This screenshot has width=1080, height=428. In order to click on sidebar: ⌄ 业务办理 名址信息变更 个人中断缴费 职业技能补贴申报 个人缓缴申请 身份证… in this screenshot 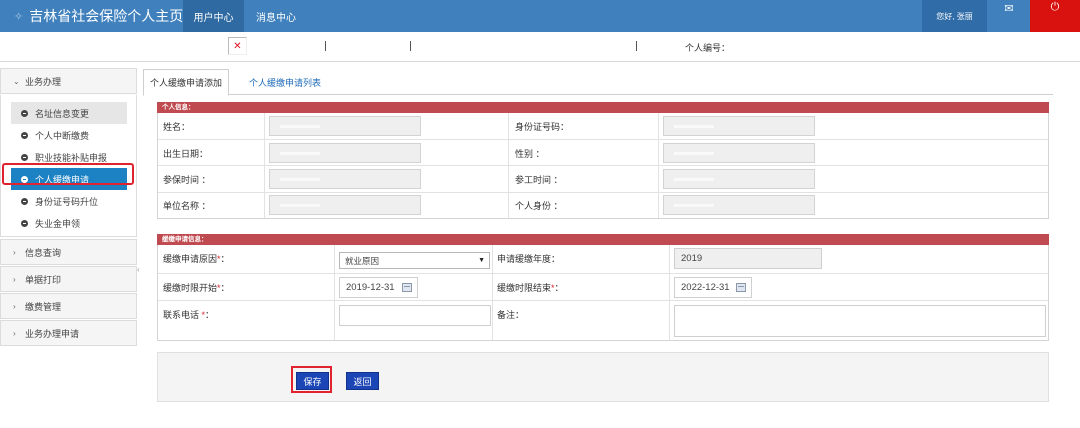, I will do `click(68, 207)`.